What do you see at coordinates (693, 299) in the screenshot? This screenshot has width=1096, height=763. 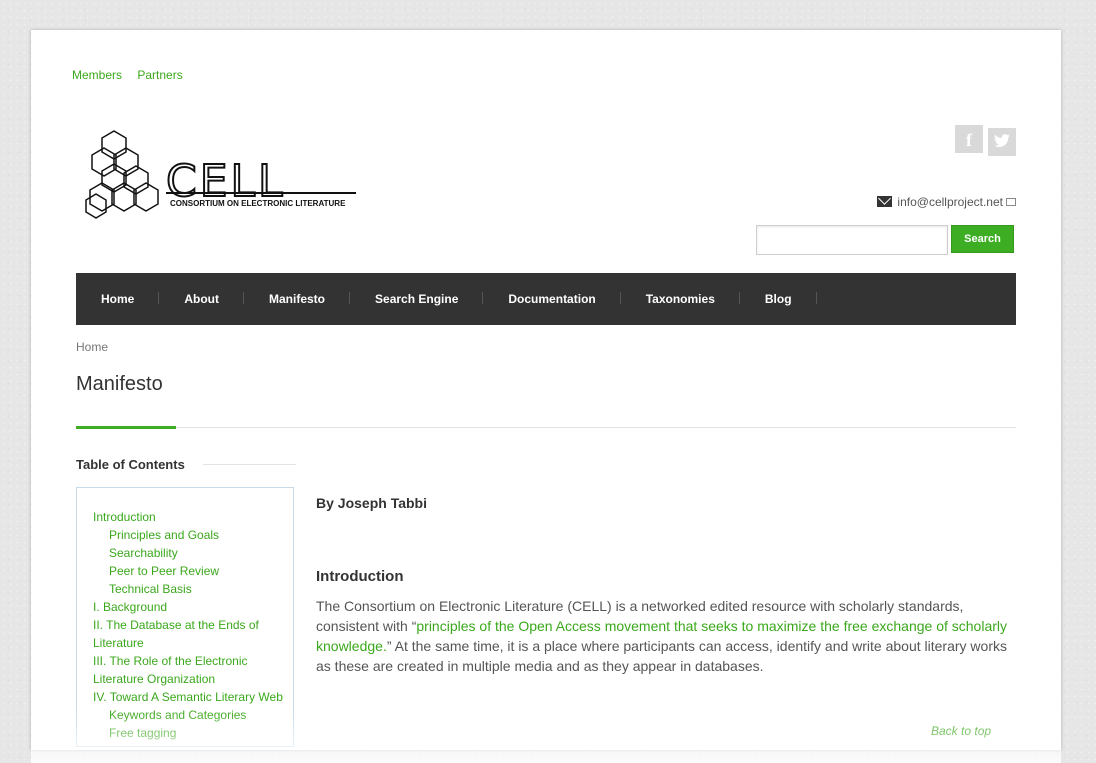 I see `nav-taxonomies: Taxonomies` at bounding box center [693, 299].